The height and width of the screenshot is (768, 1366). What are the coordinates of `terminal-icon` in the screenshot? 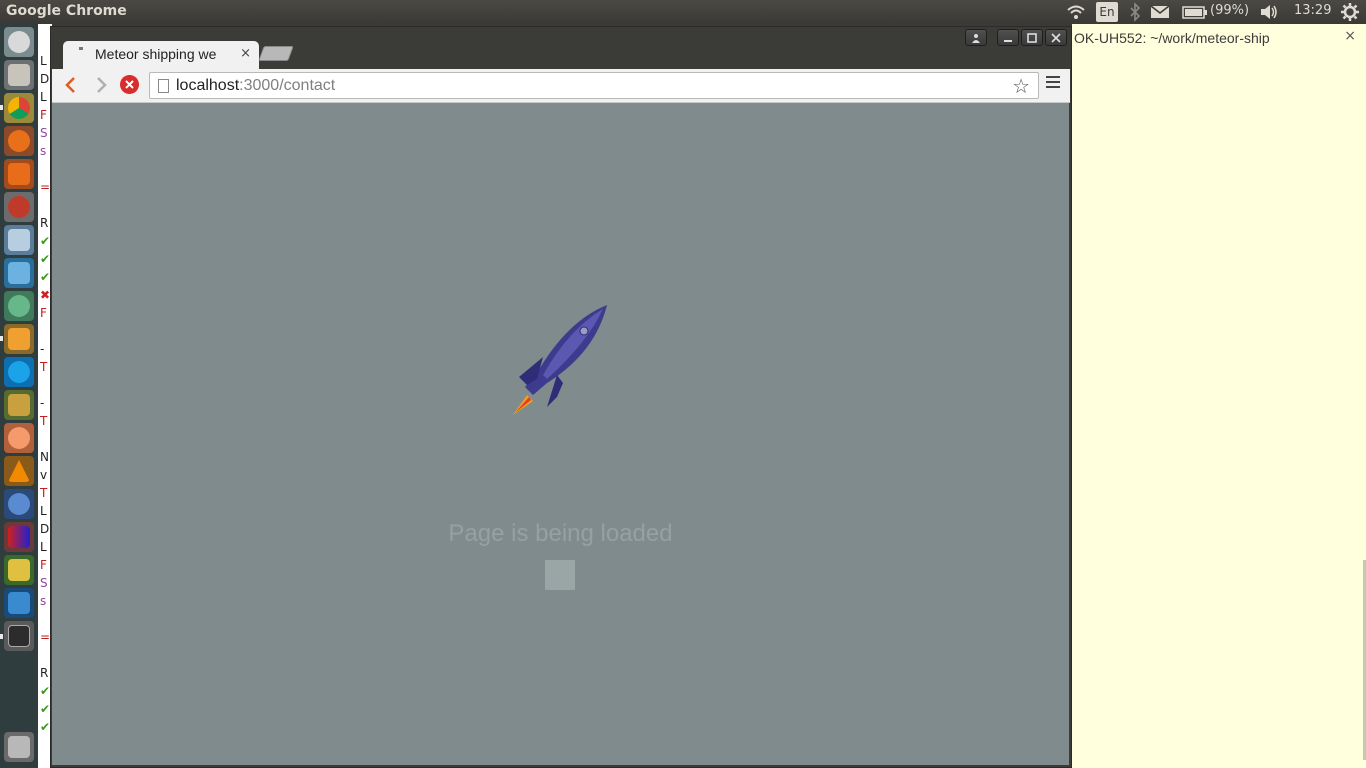 It's located at (19, 636).